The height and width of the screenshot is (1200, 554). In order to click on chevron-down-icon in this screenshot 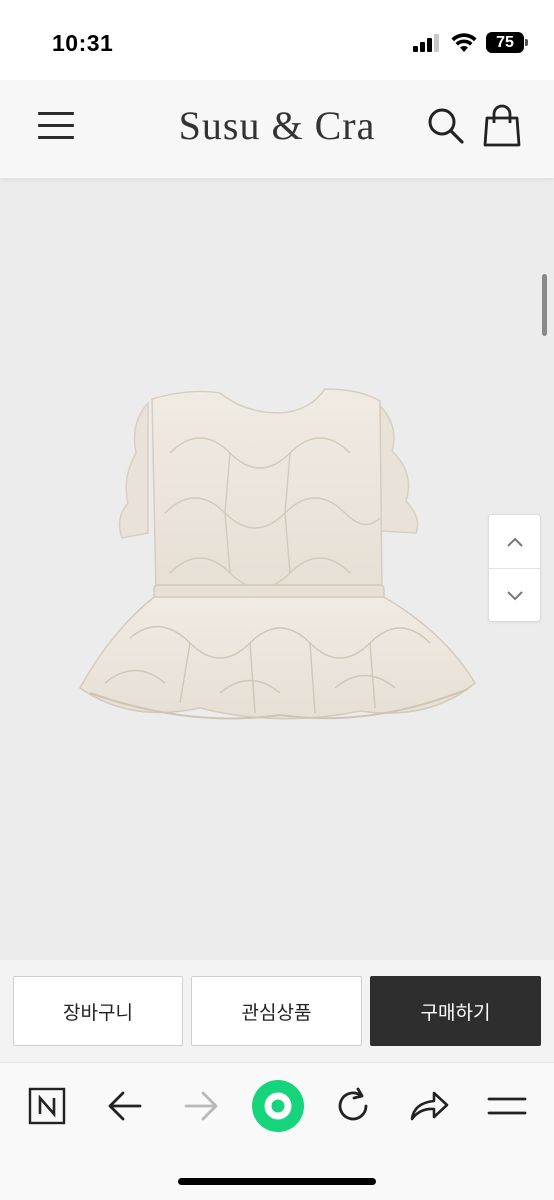, I will do `click(514, 595)`.